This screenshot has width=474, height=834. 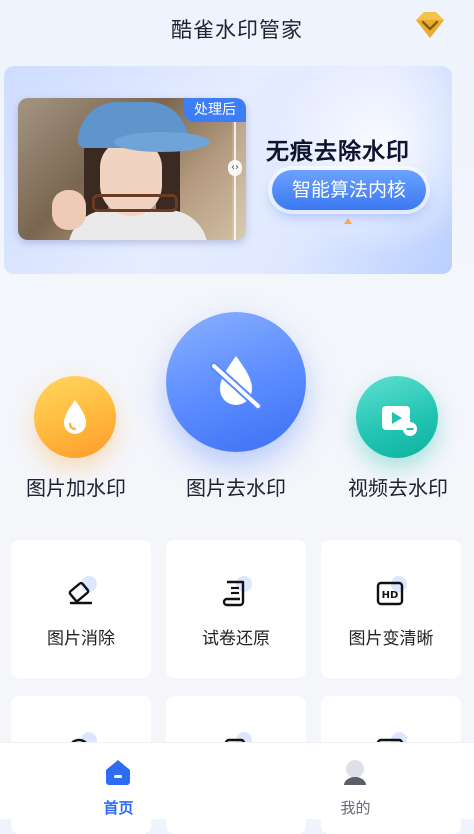 What do you see at coordinates (118, 808) in the screenshot?
I see `tab-label-home: 首页` at bounding box center [118, 808].